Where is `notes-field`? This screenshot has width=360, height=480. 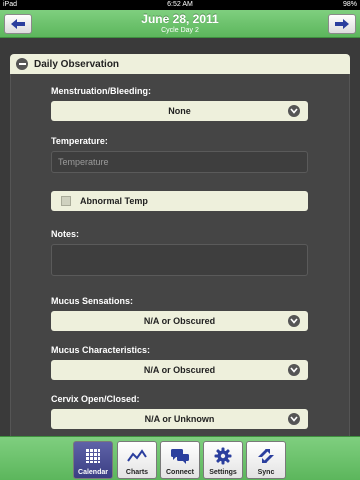
notes-field is located at coordinates (179, 260).